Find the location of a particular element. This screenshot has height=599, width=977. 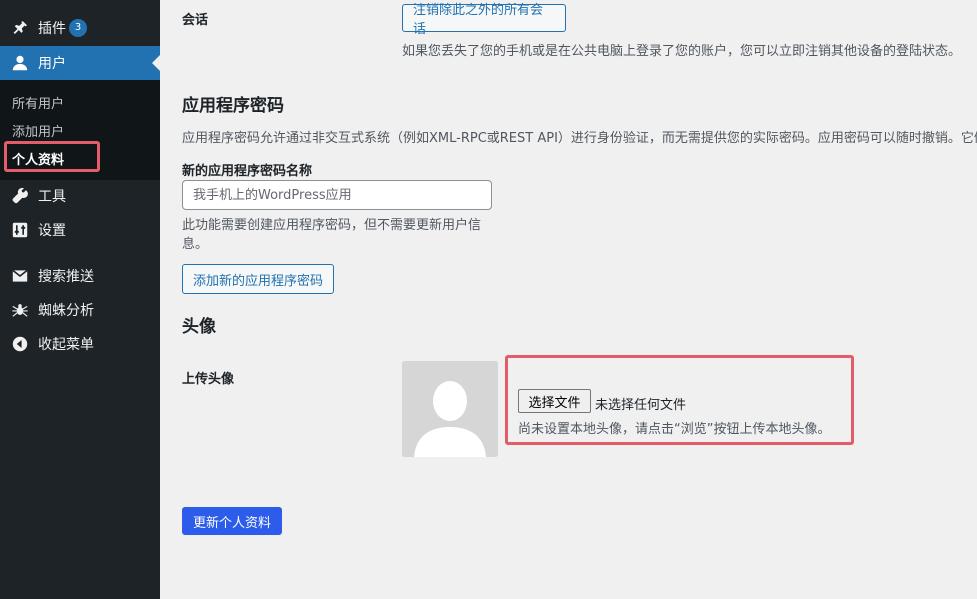

sidebar-item-label: 插件 is located at coordinates (52, 29).